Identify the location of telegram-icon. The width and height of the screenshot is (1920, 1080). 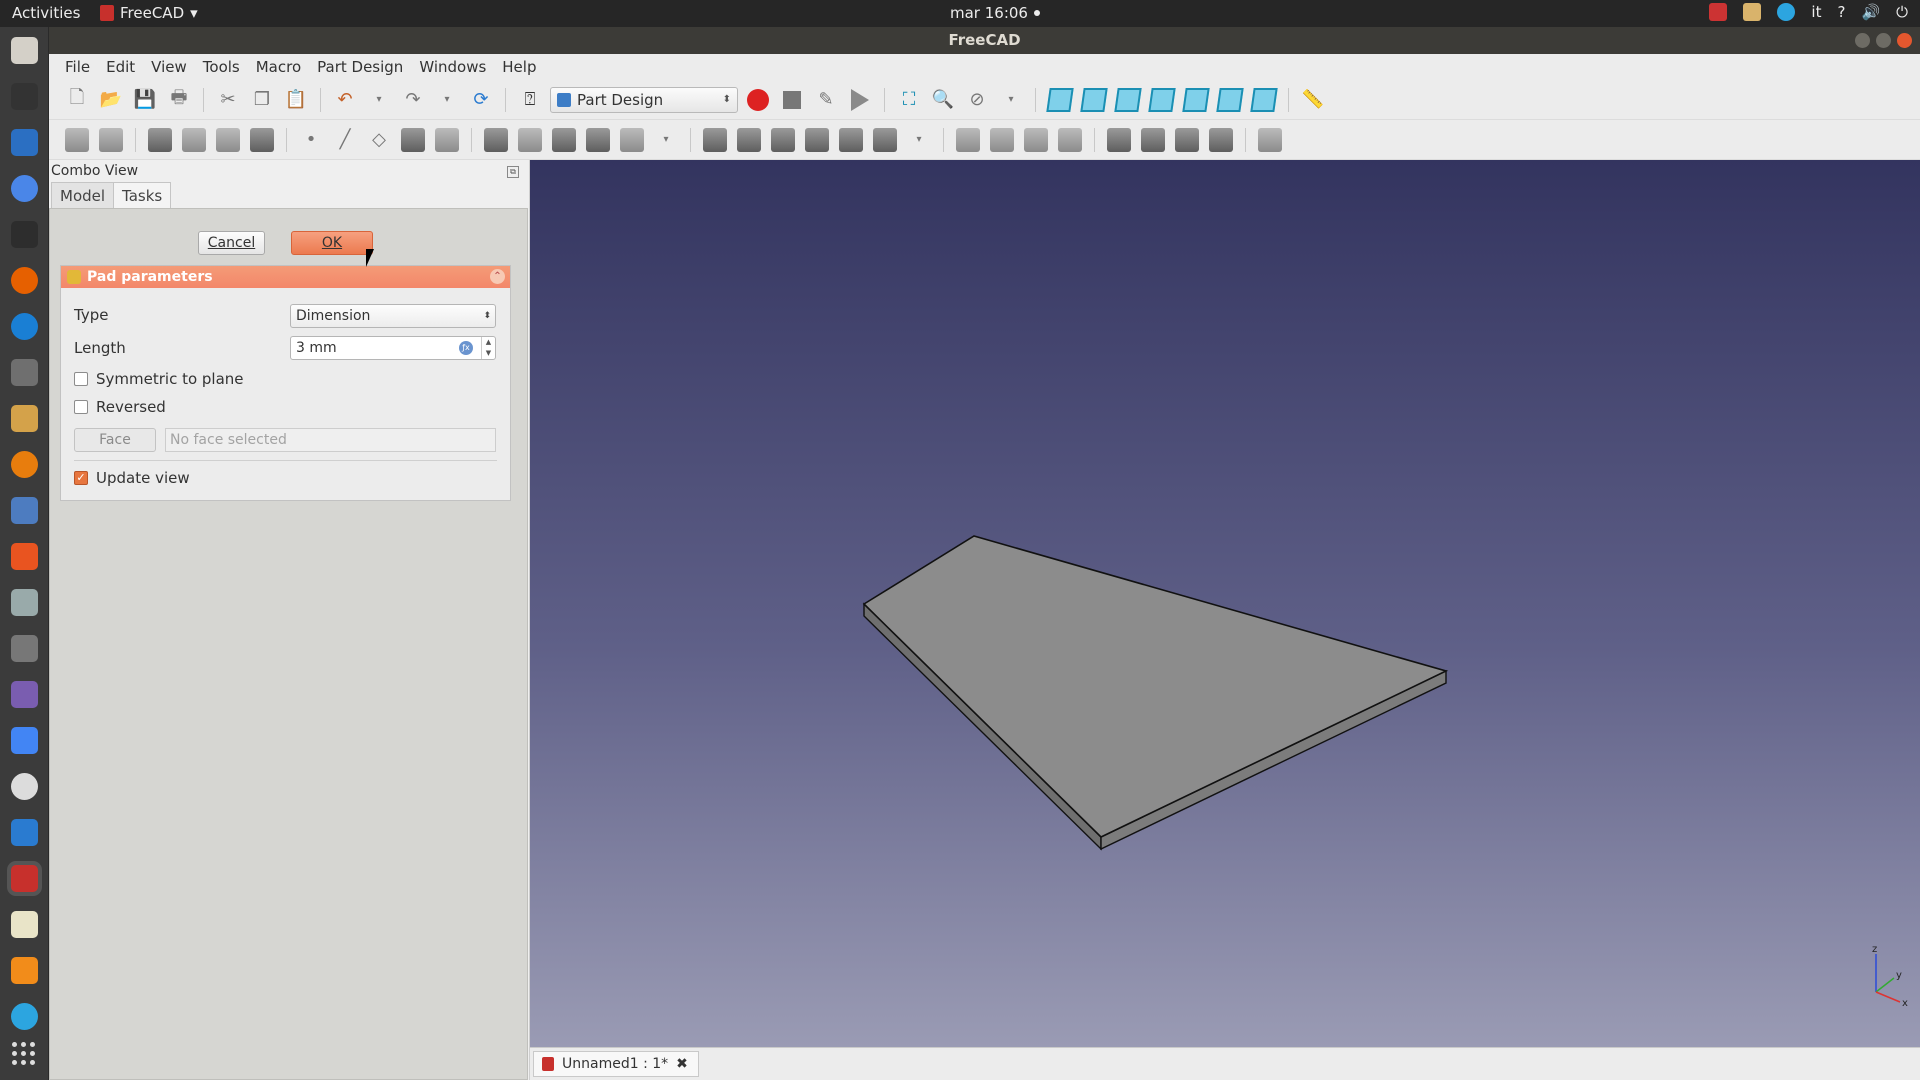
(24, 1016).